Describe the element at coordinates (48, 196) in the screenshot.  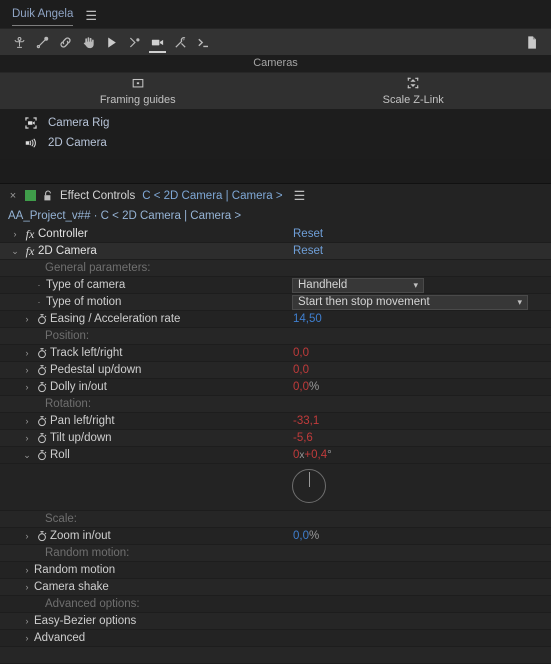
I see `lock-icon` at that location.